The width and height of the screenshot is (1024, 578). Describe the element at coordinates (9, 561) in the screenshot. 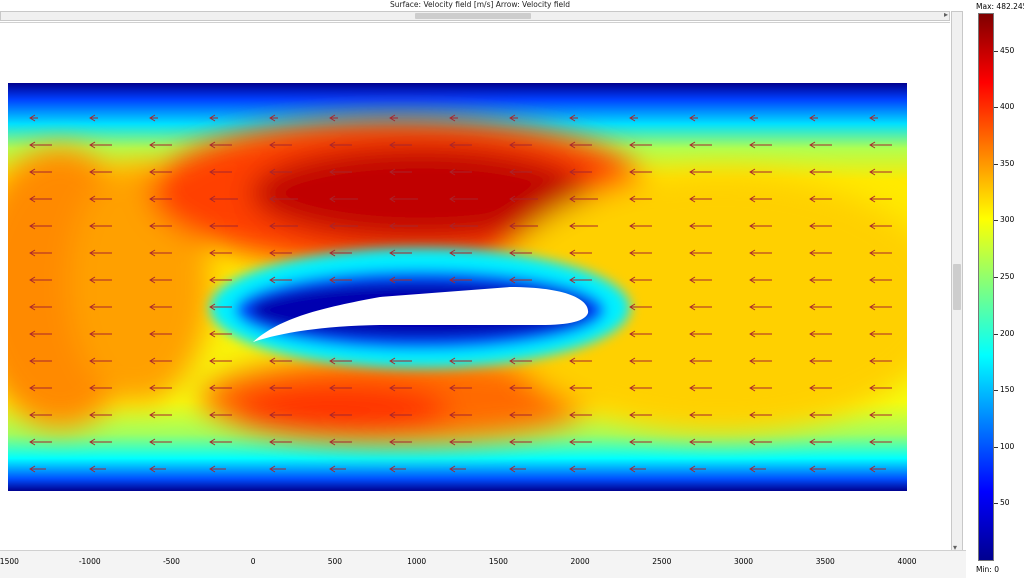

I see `x-tick-label: -1500` at that location.